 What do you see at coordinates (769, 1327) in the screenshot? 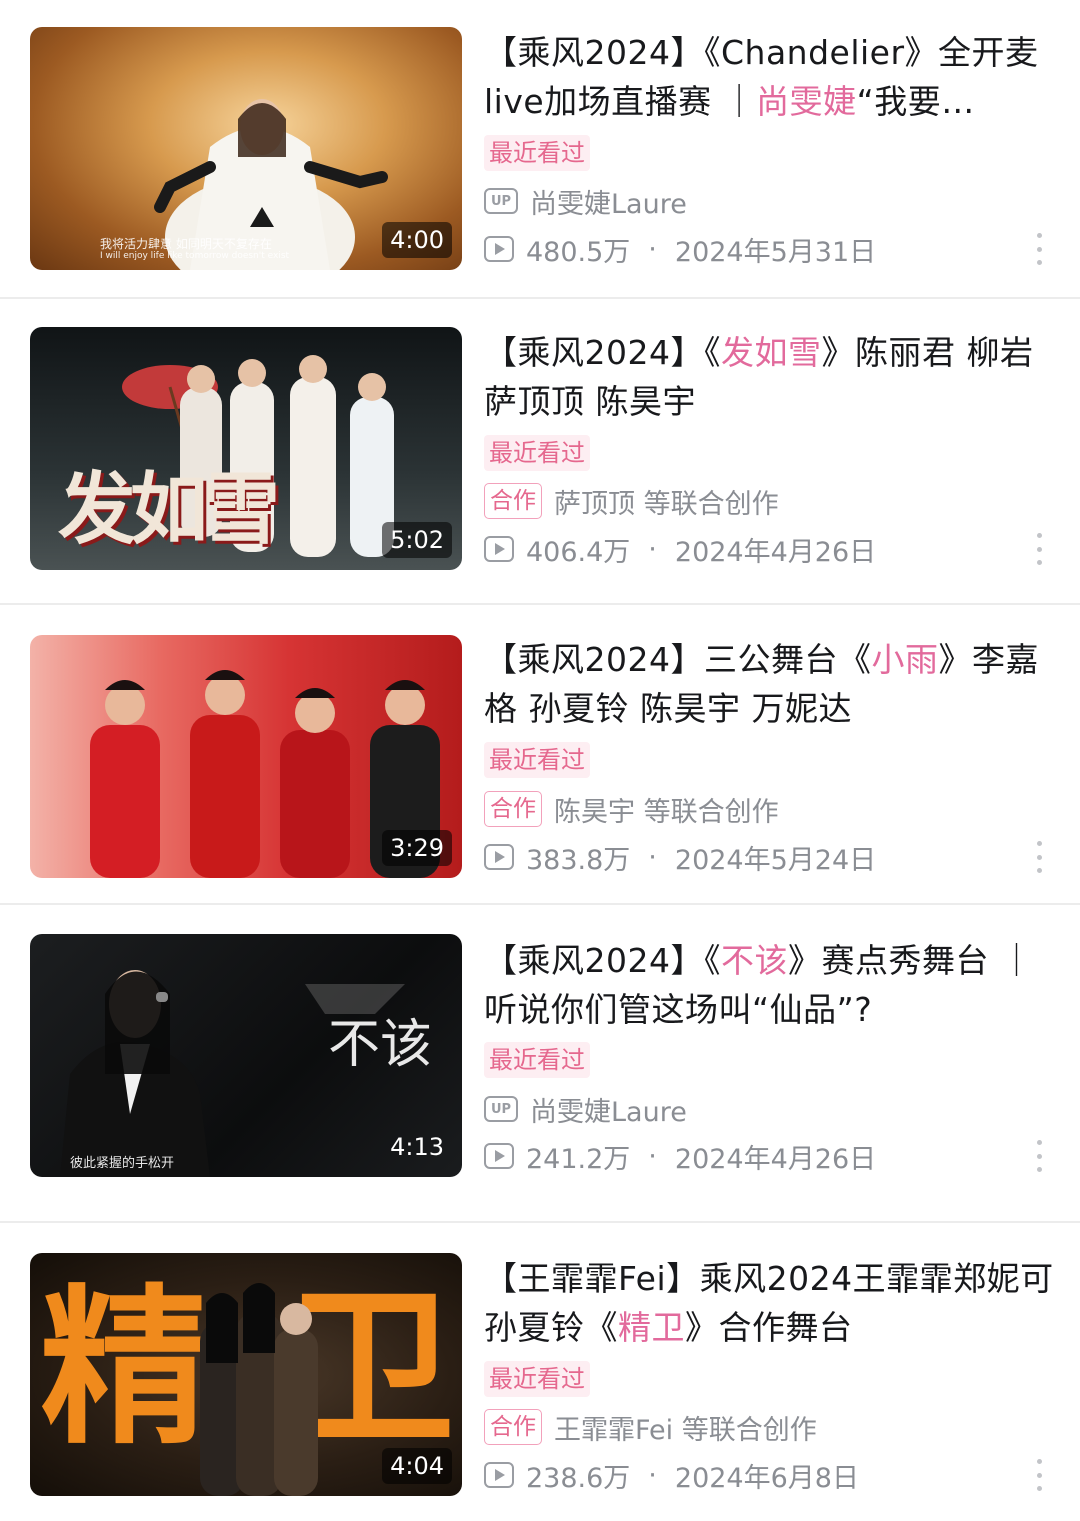
I see `title-text: 》合作舞台` at bounding box center [769, 1327].